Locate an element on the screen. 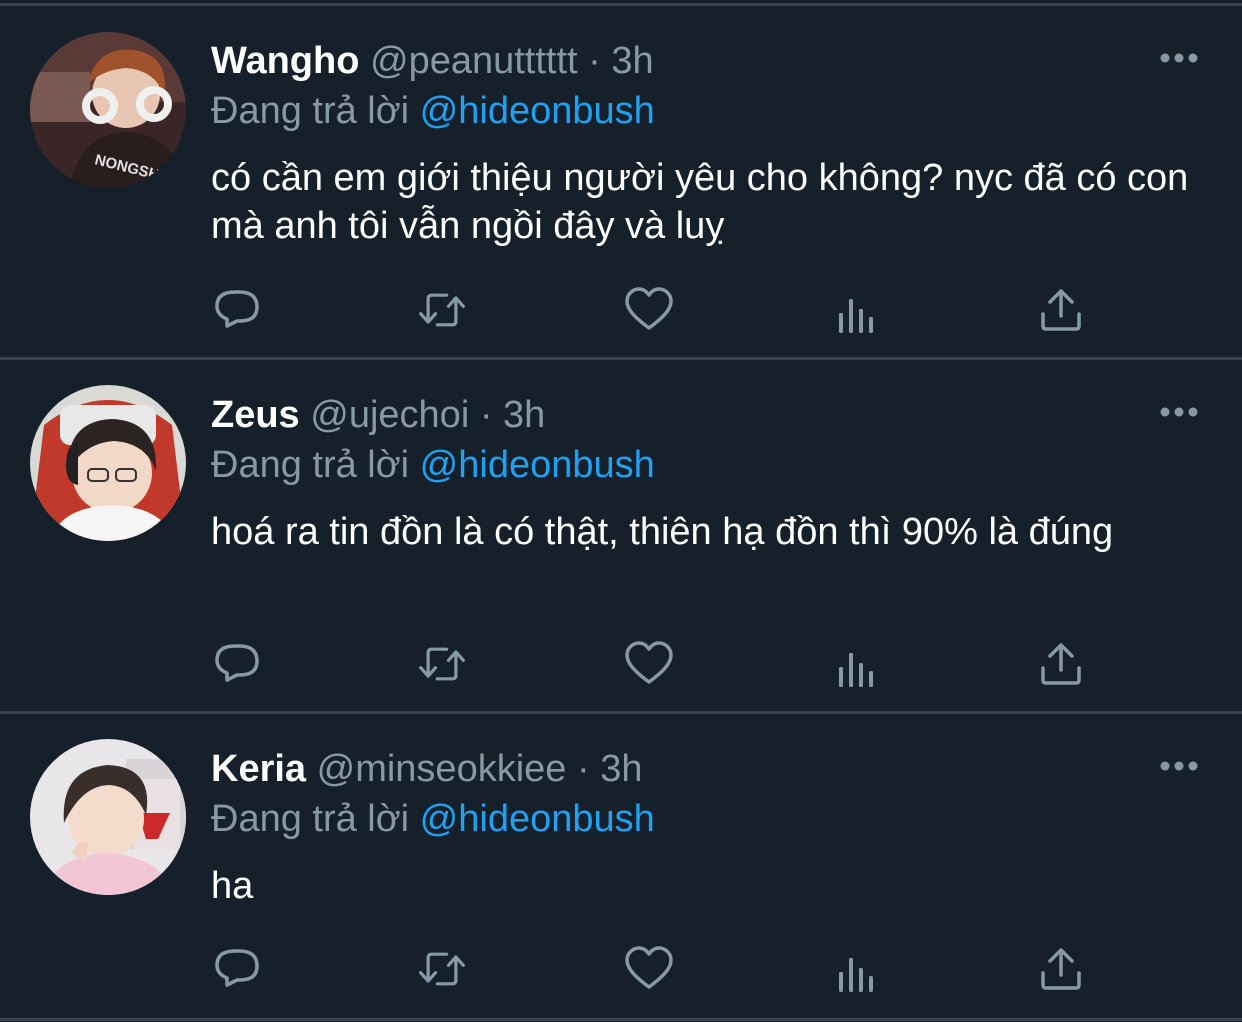 This screenshot has height=1022, width=1242. display-name: Wangho is located at coordinates (285, 61).